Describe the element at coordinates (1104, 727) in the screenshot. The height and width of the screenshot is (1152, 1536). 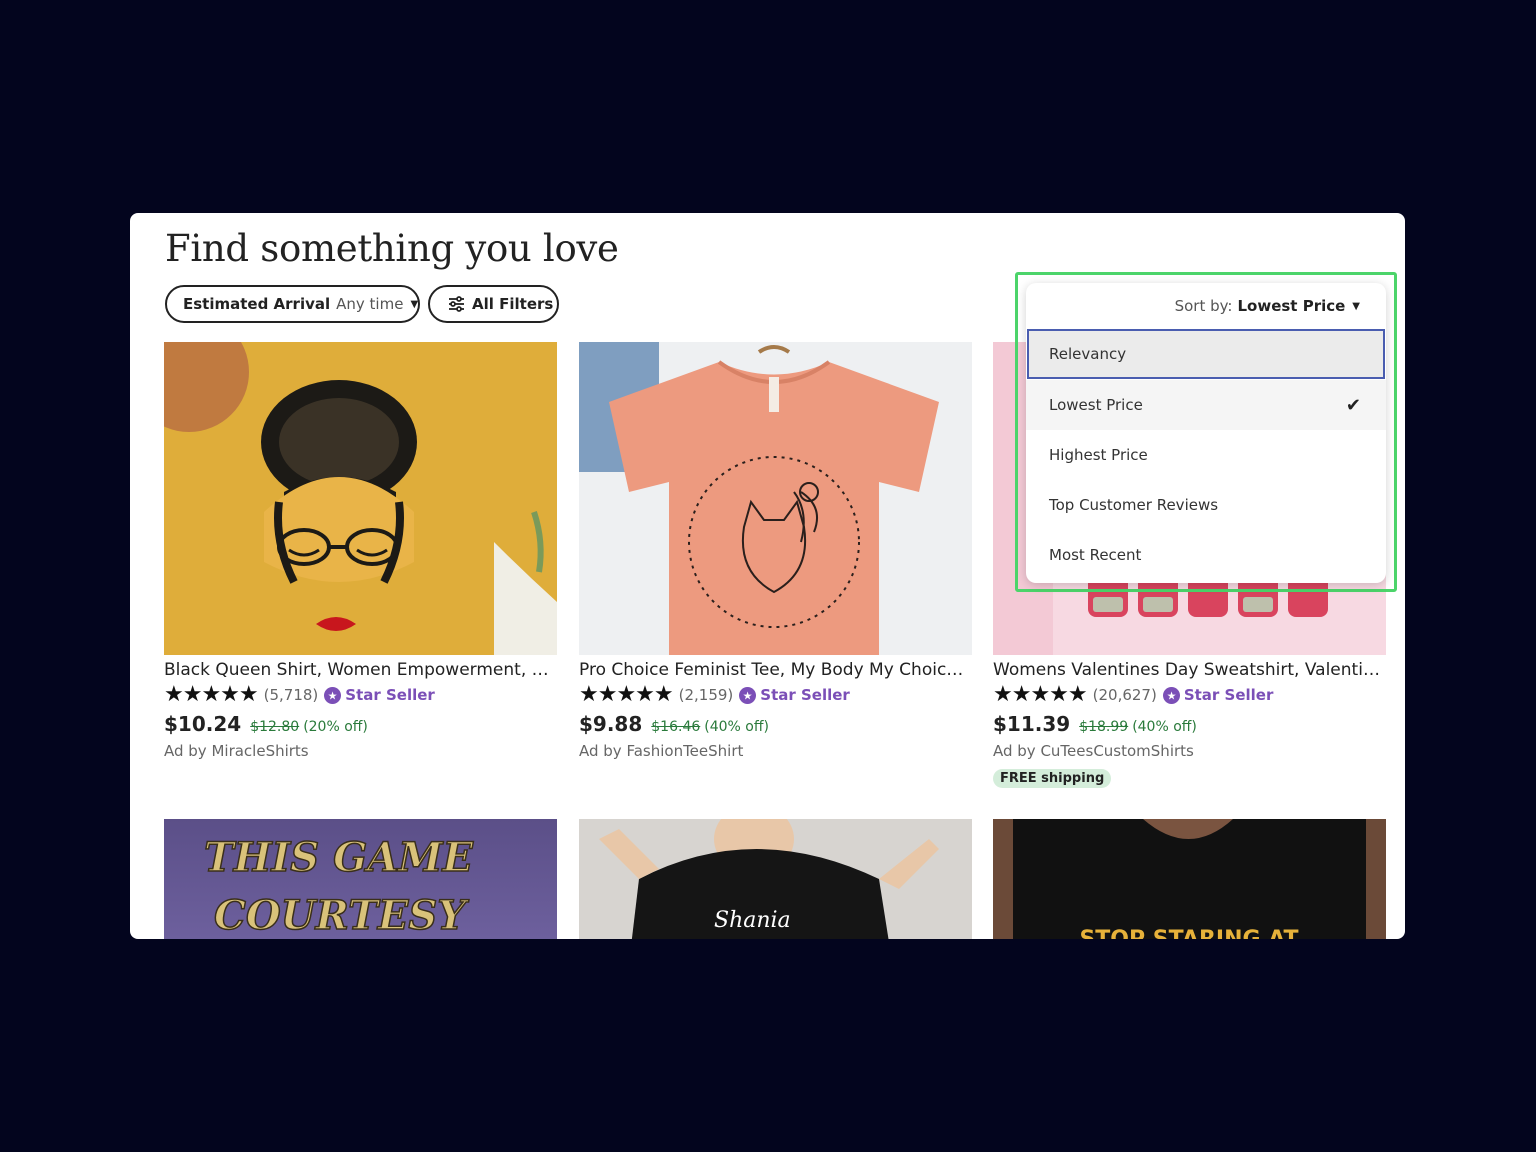
I see `original-price: $18.99` at that location.